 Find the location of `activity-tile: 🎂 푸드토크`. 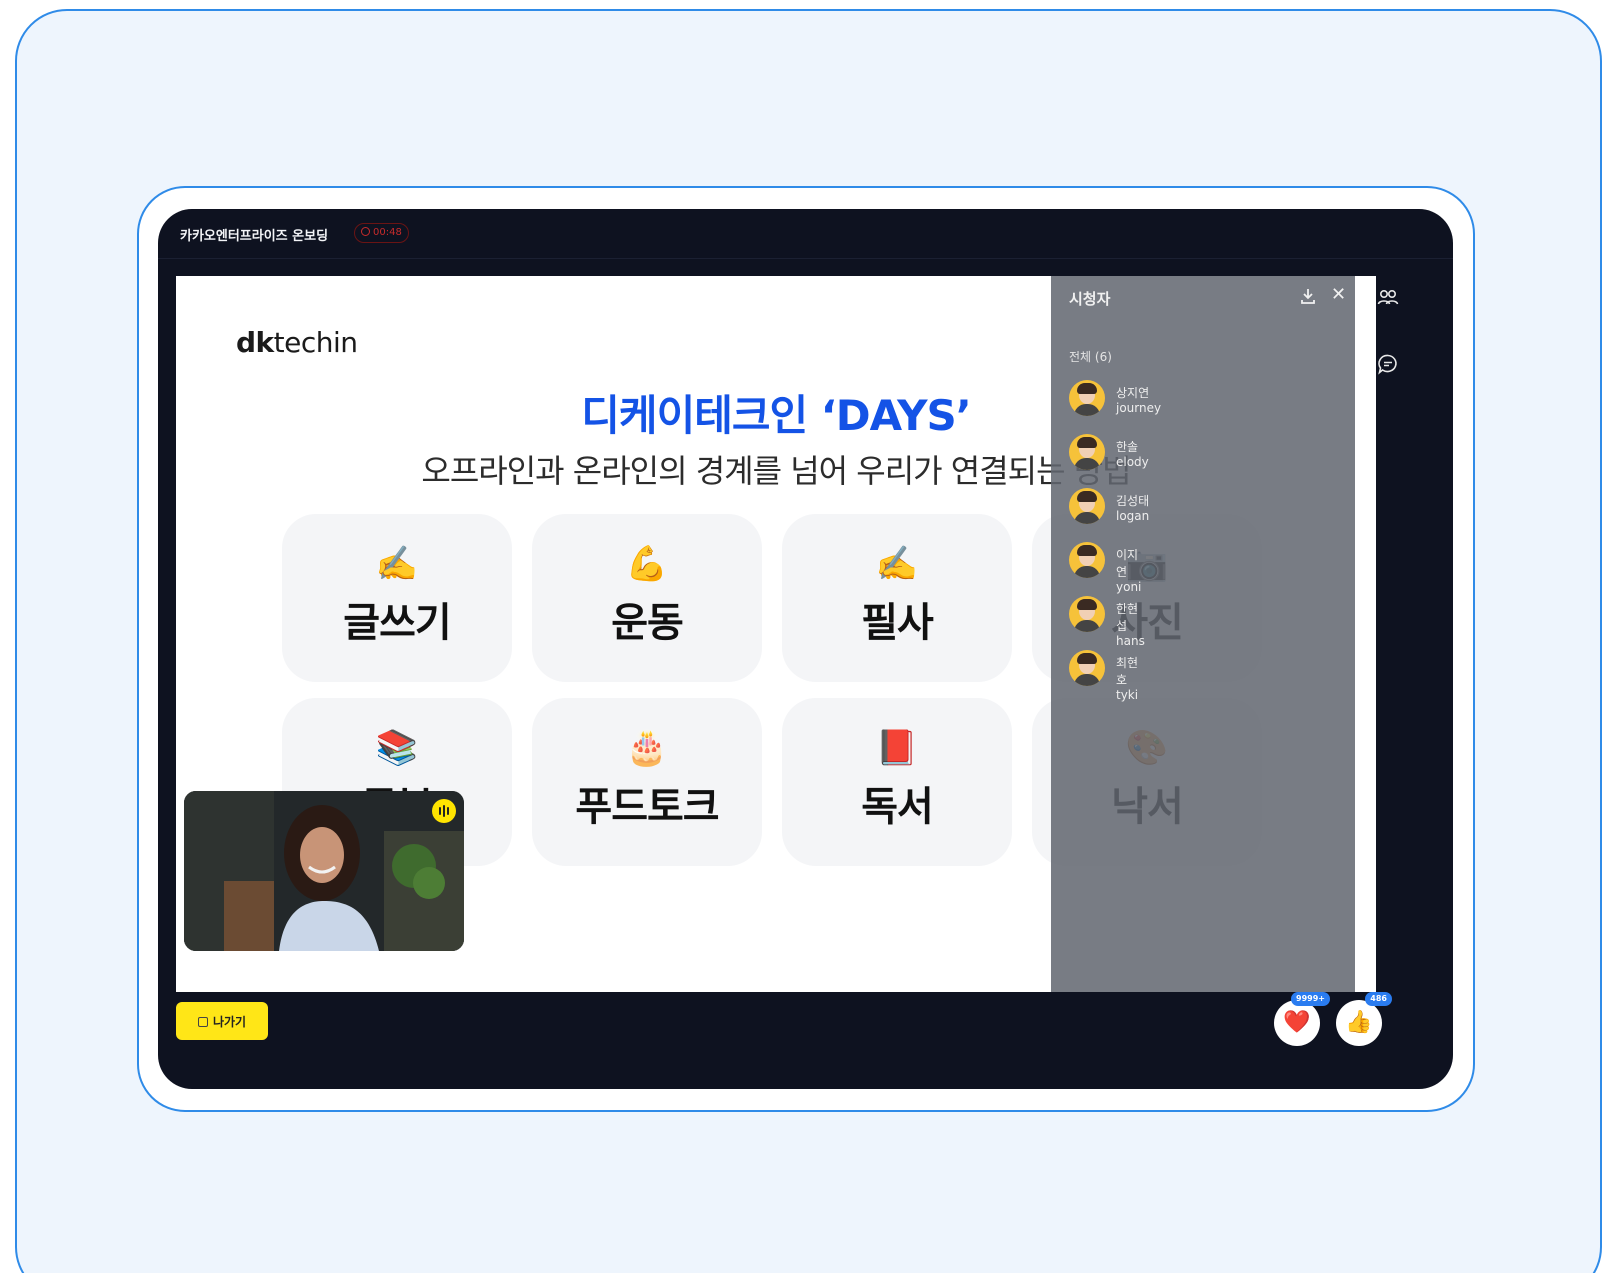

activity-tile: 🎂 푸드토크 is located at coordinates (647, 782).